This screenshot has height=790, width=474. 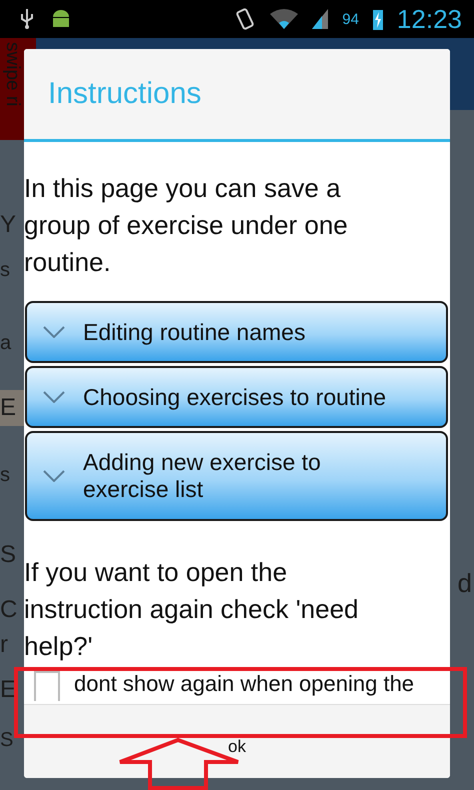 What do you see at coordinates (8, 225) in the screenshot?
I see `background-text: Y` at bounding box center [8, 225].